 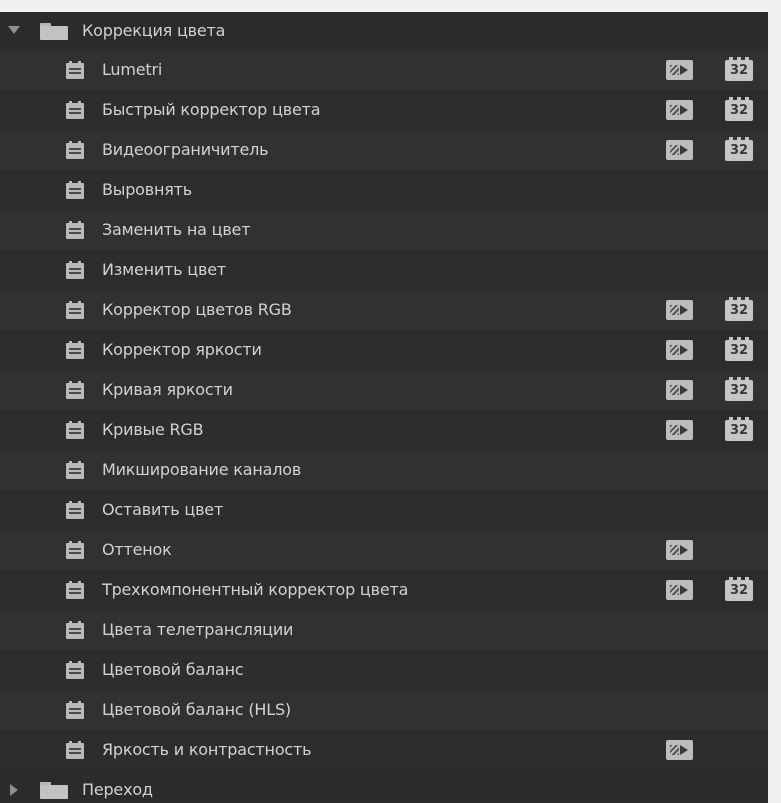 What do you see at coordinates (196, 709) in the screenshot?
I see `effect-label: Цветовой баланс (HLS)` at bounding box center [196, 709].